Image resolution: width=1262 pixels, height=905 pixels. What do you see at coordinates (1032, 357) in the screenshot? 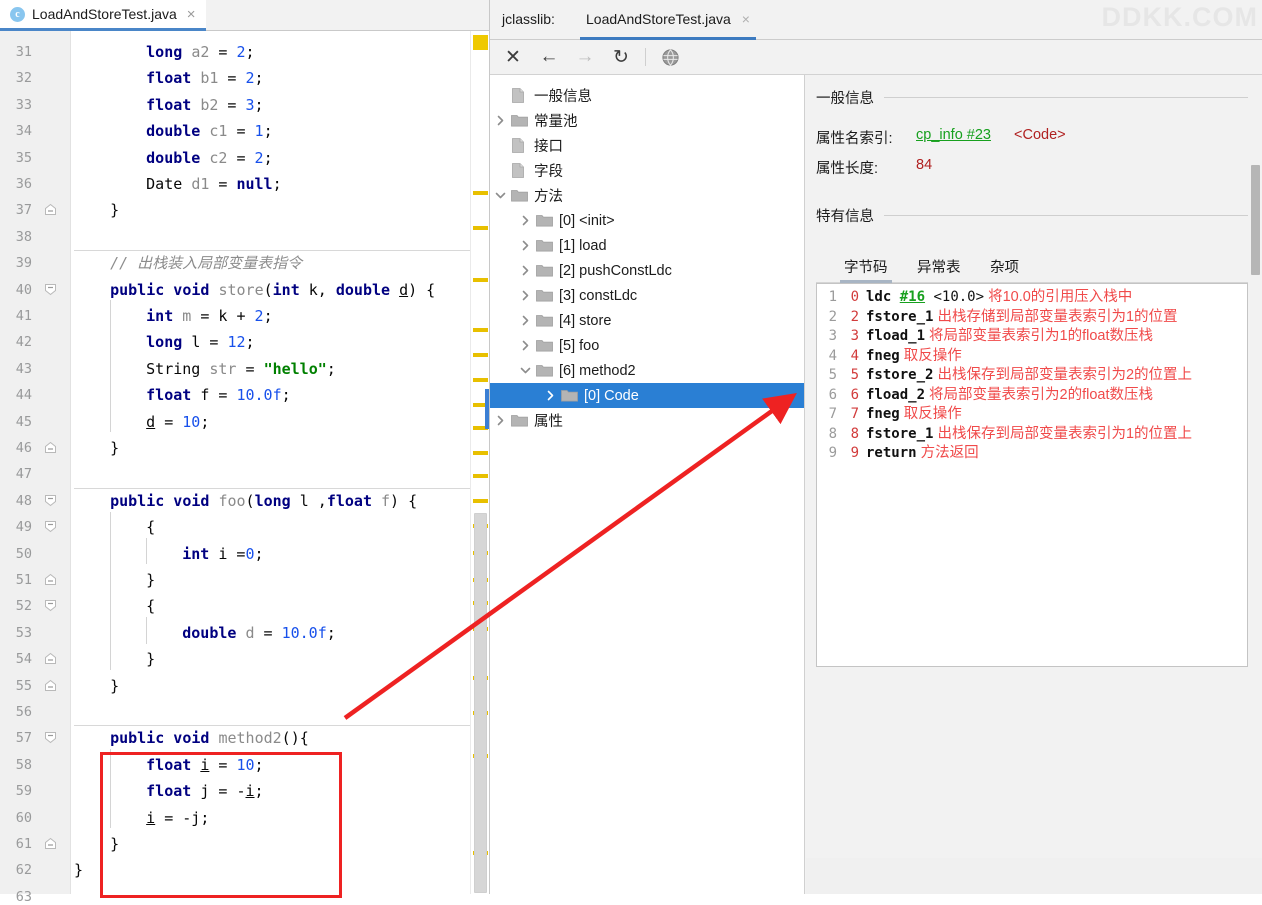
I see `bytecode-row: 4 4 fneg 取反操作` at bounding box center [1032, 357].